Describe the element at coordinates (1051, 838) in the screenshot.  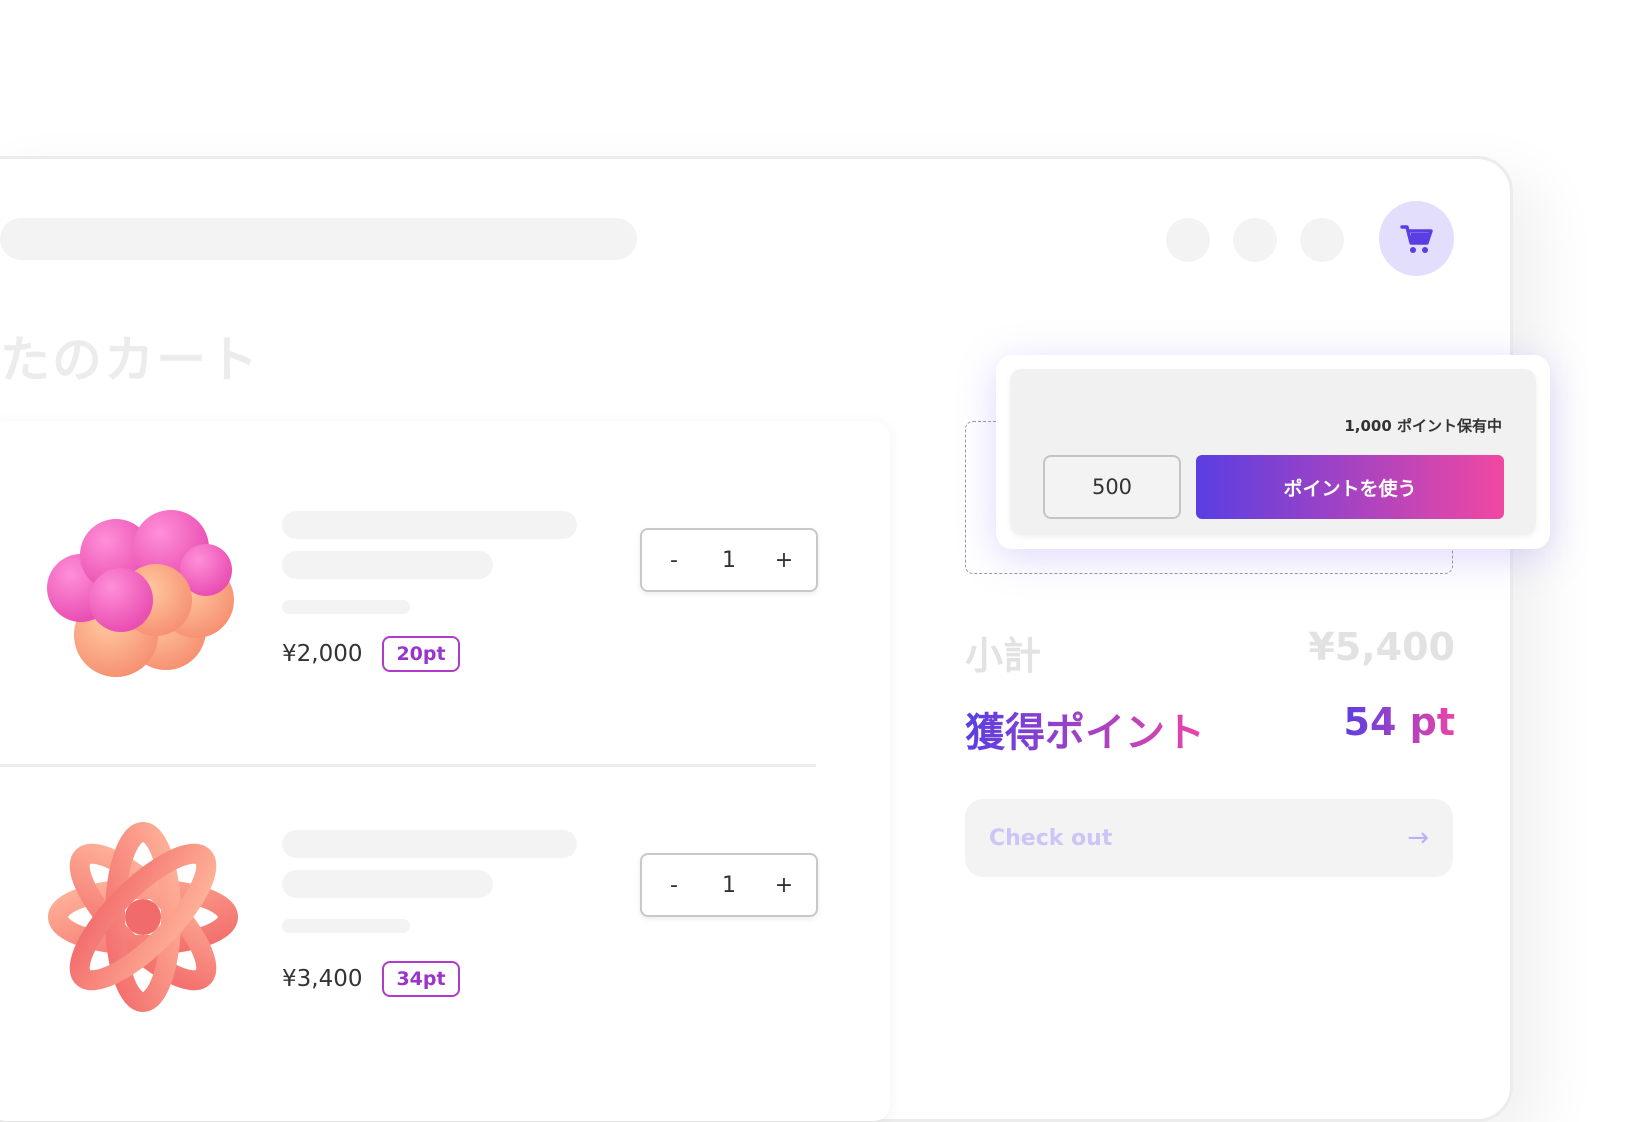
I see `checkout-label: Check out` at that location.